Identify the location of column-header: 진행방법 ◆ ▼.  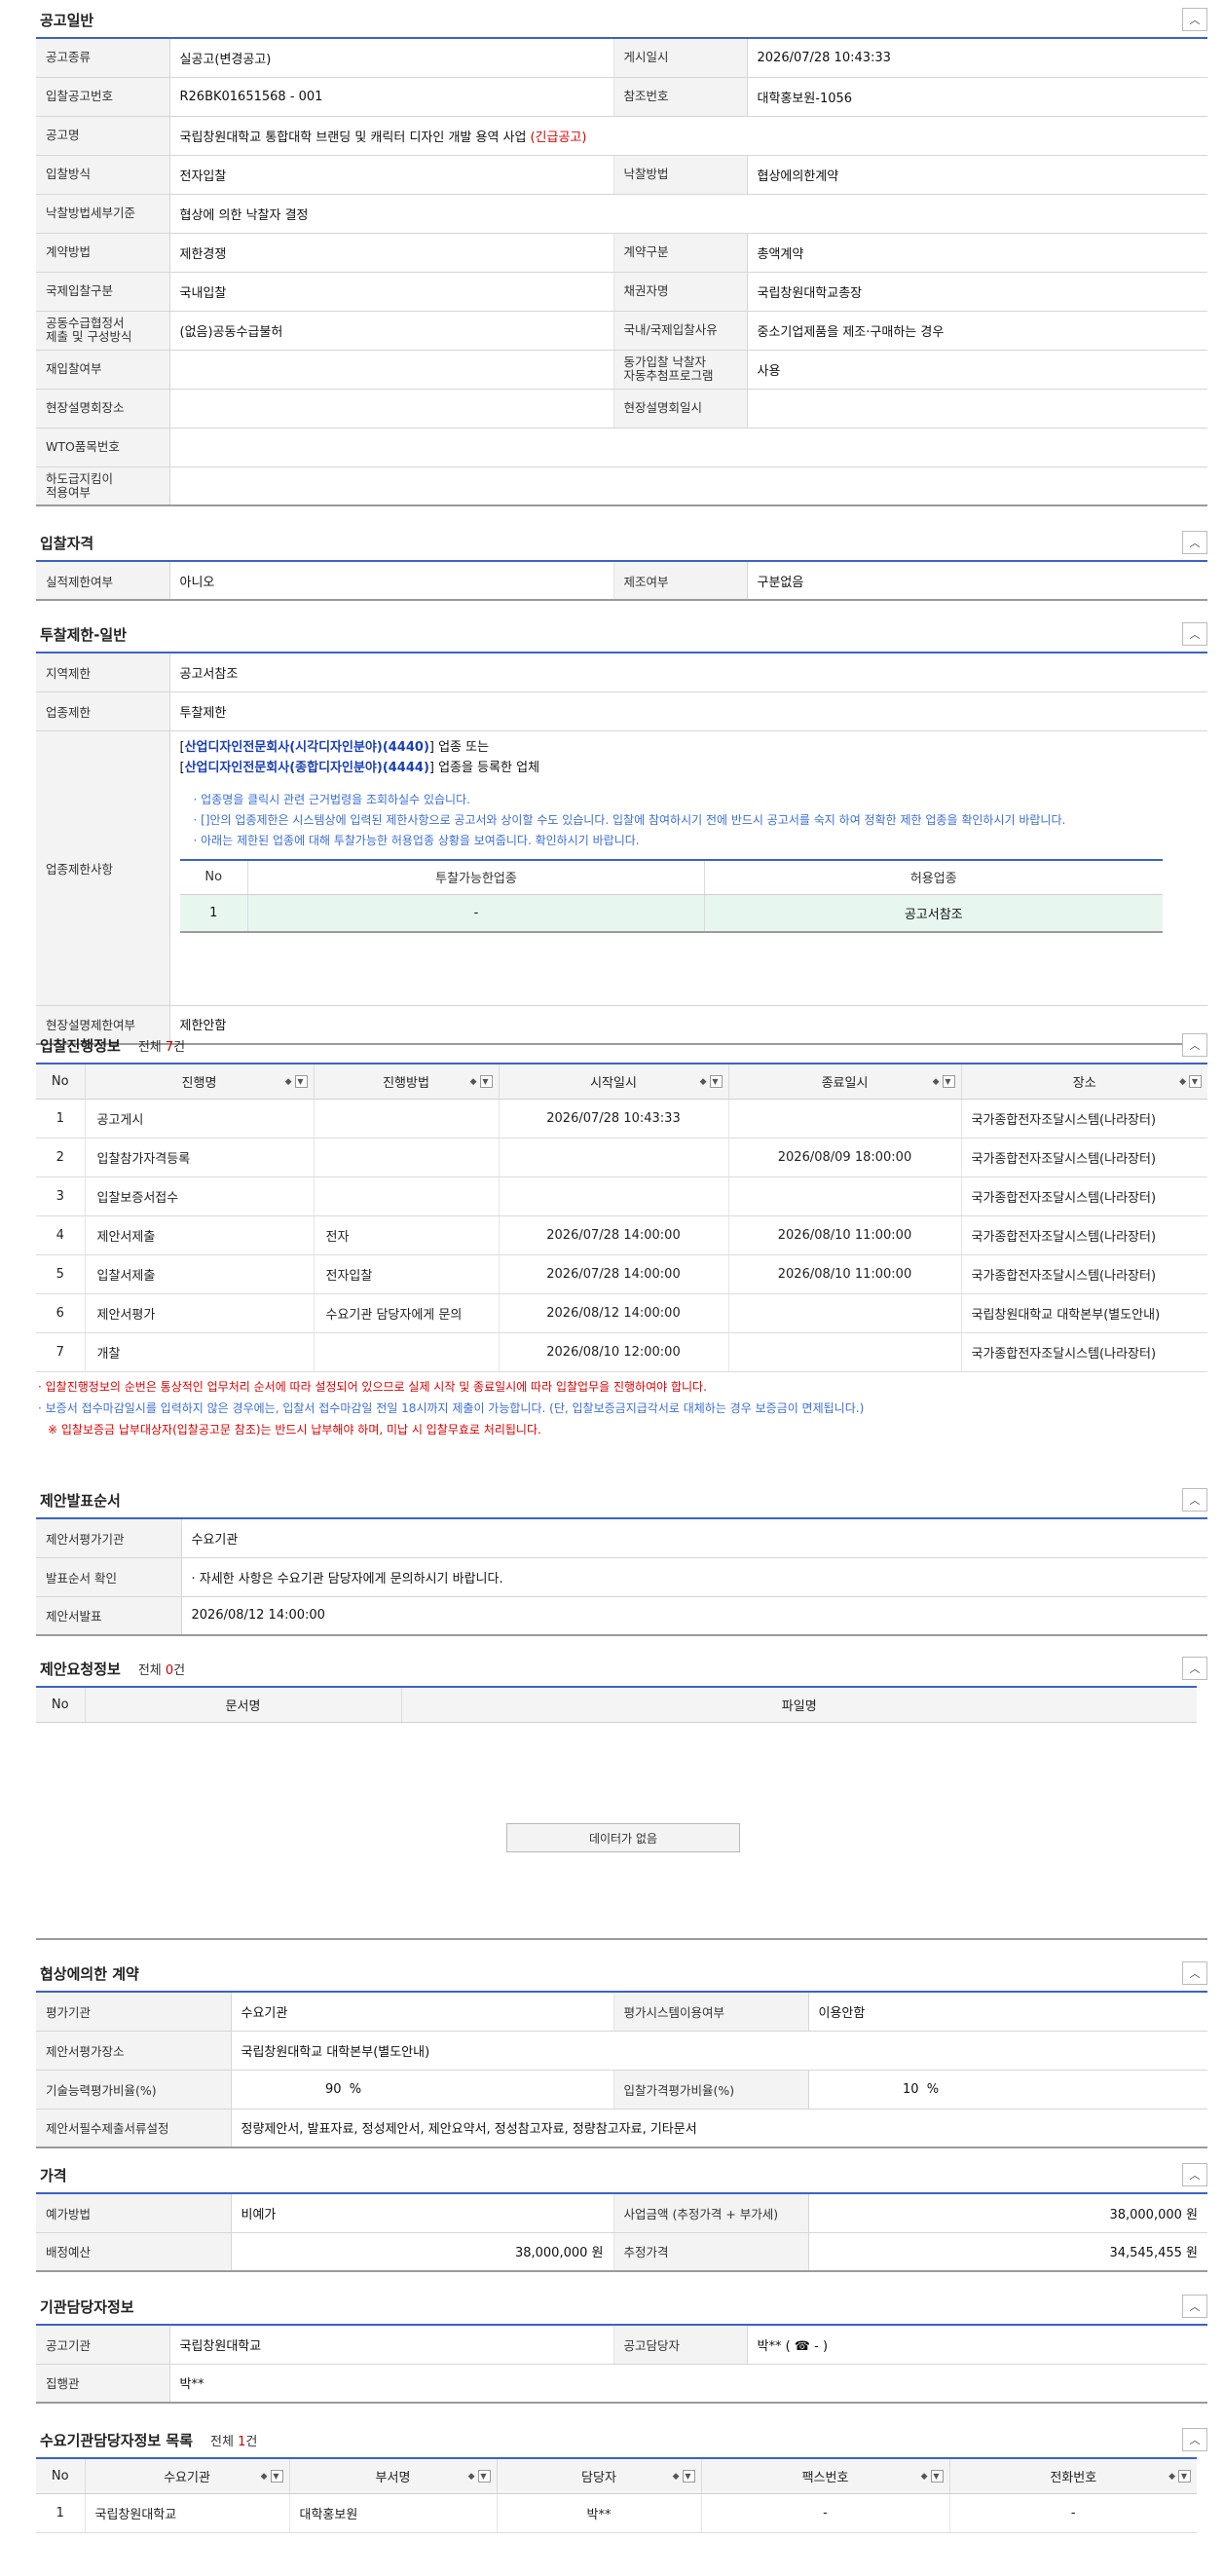
(407, 1082).